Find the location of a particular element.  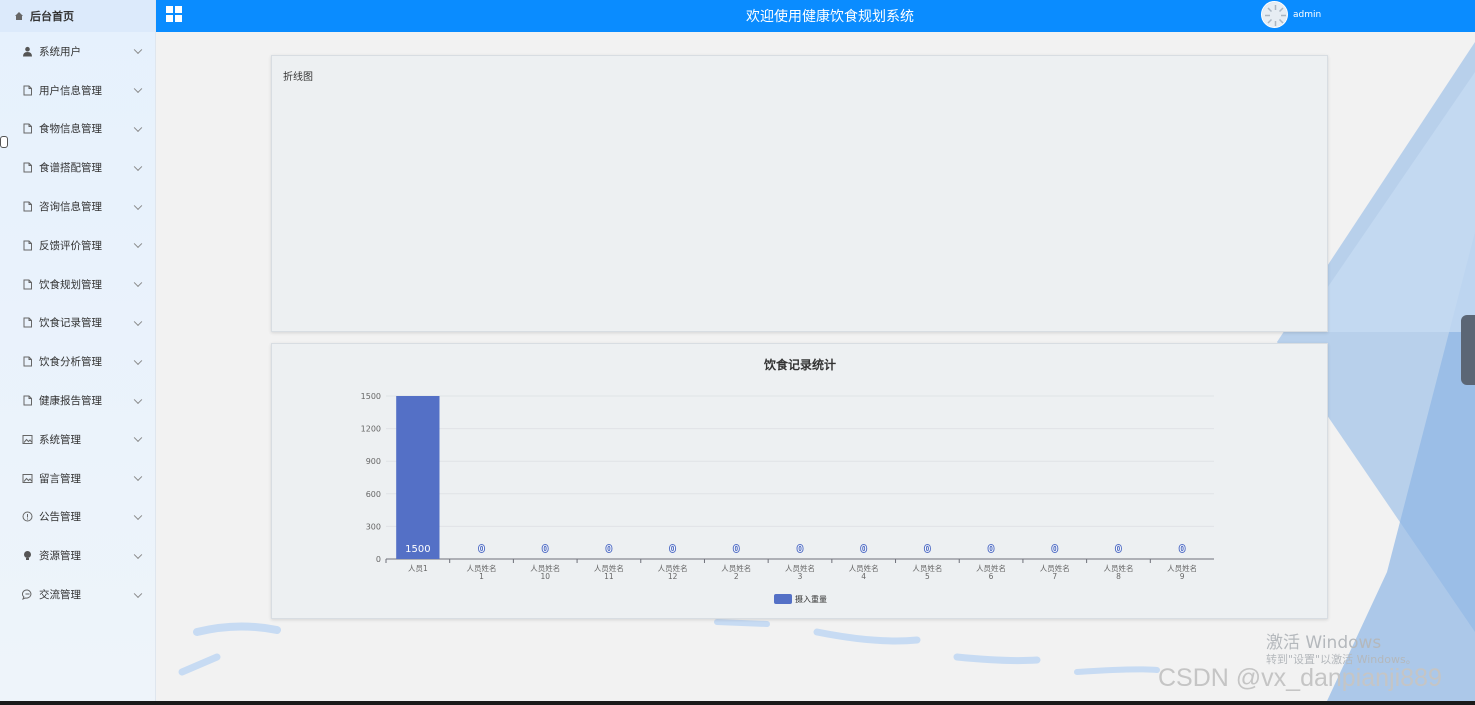

avatar is located at coordinates (1274, 14).